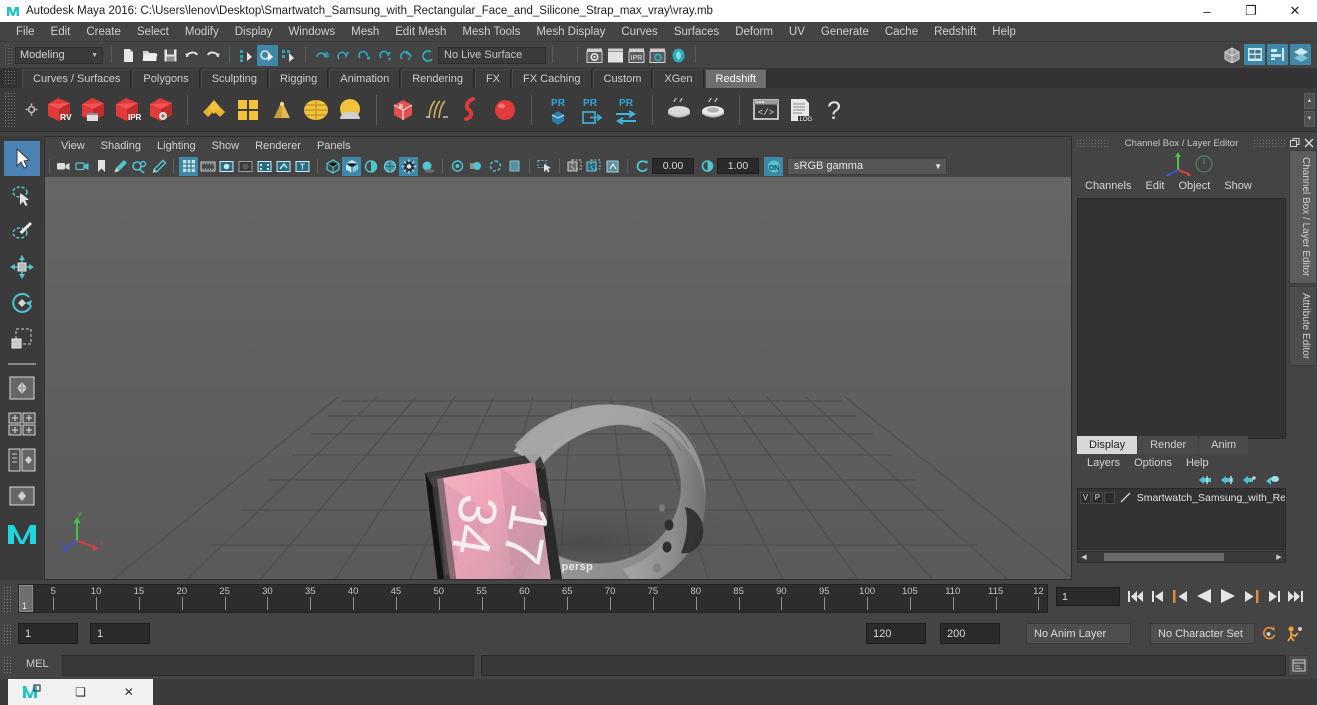 This screenshot has height=705, width=1317. I want to click on menu-item-help: Help, so click(1004, 32).